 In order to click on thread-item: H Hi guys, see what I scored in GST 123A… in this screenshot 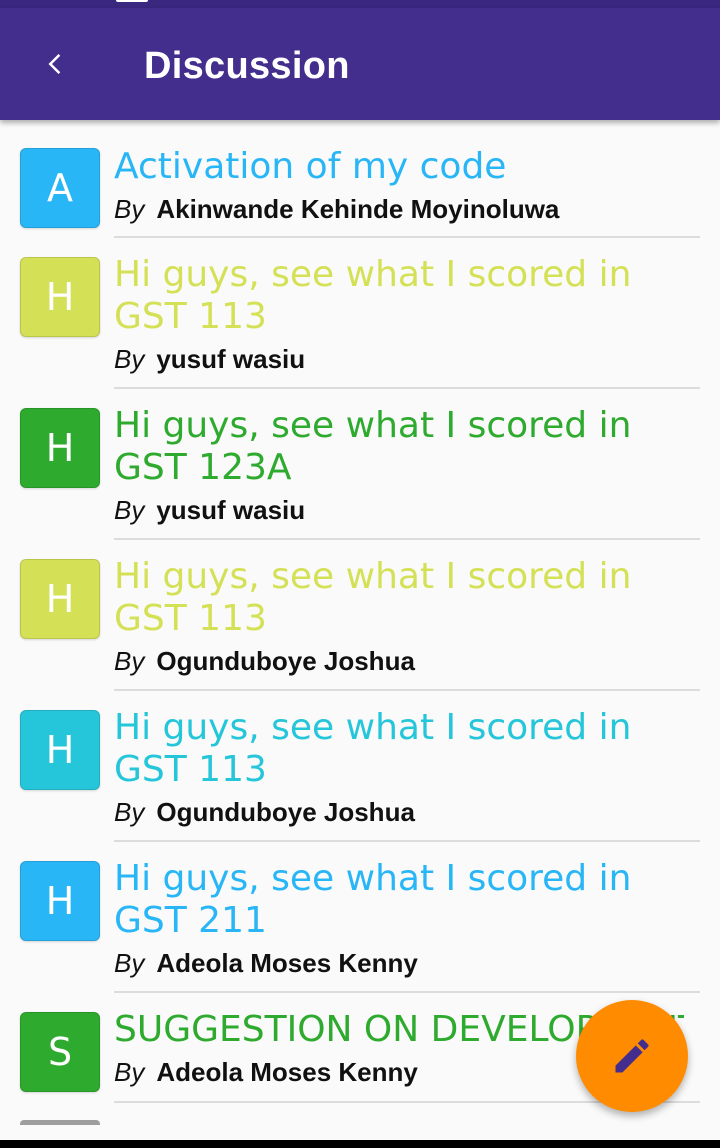, I will do `click(360, 464)`.